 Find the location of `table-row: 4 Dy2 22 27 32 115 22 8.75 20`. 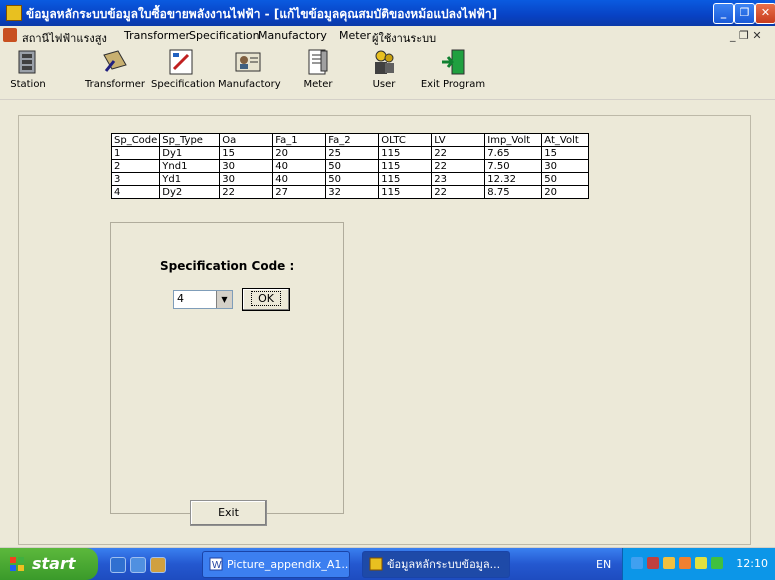

table-row: 4 Dy2 22 27 32 115 22 8.75 20 is located at coordinates (350, 192).